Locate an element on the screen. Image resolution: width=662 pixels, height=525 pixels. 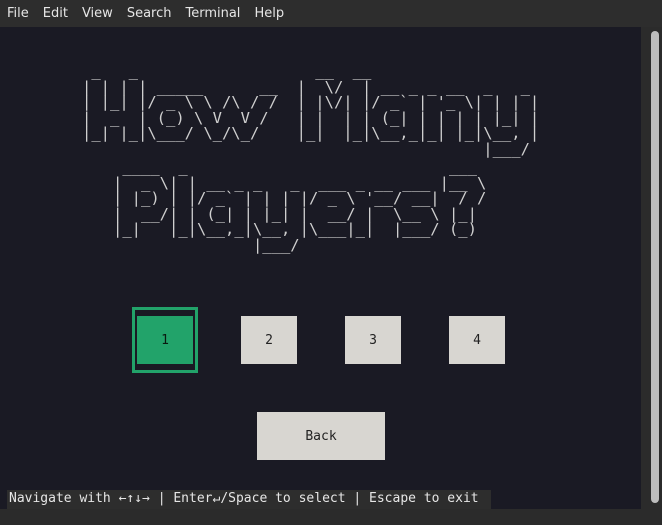
back-button: Back is located at coordinates (321, 436).